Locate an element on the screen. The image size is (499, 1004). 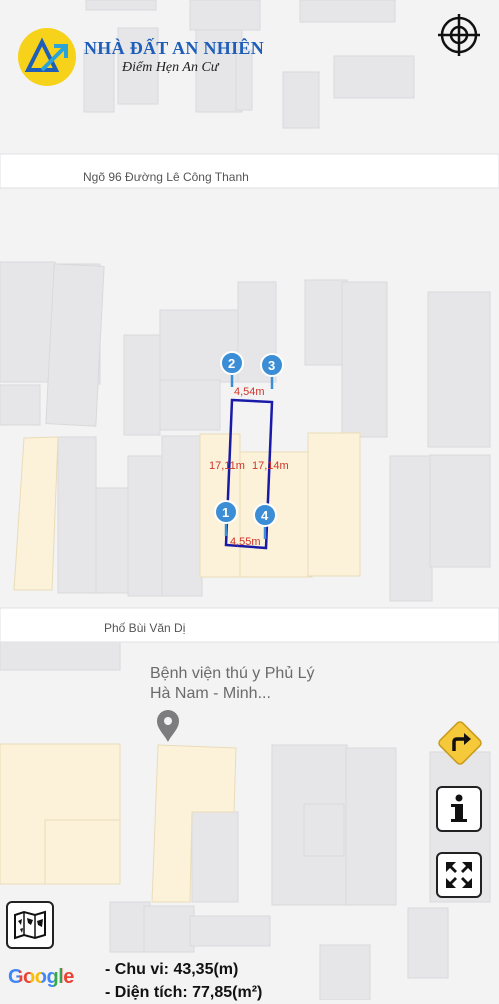
marker-3: 3 is located at coordinates (272, 371).